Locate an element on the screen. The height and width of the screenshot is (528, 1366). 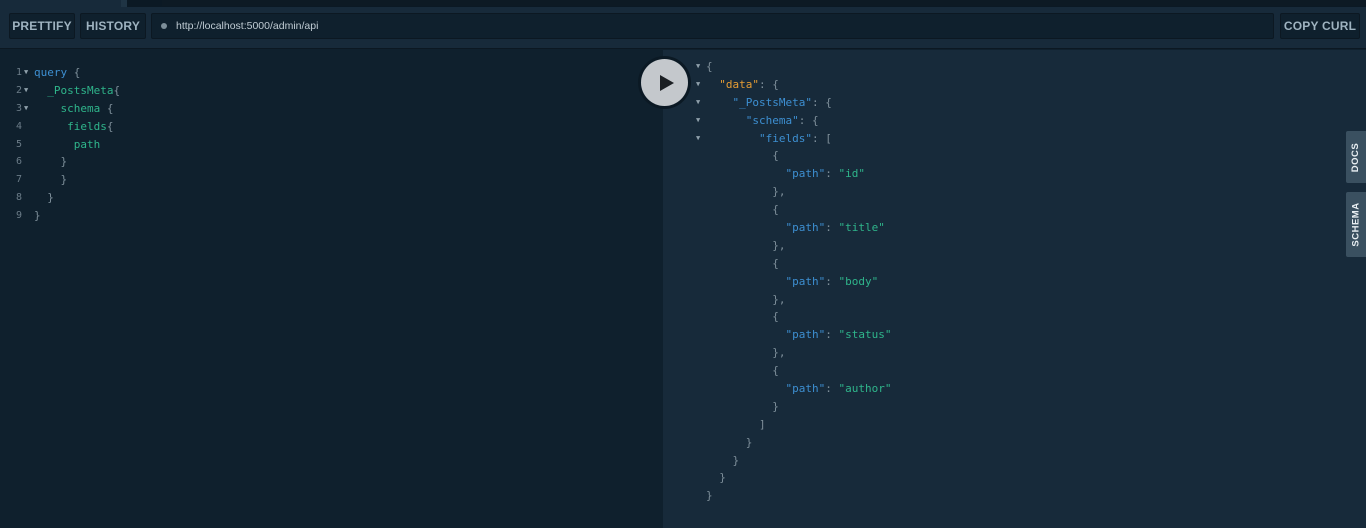
top-strip is located at coordinates (683, 3).